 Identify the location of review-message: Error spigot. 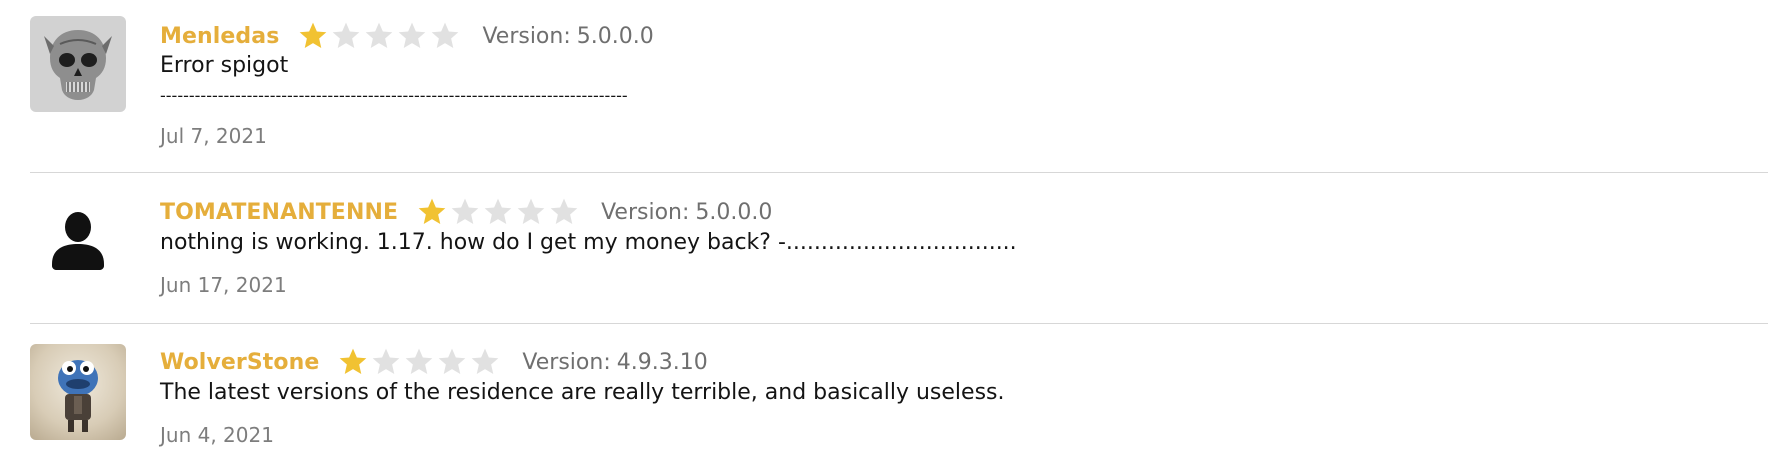
(224, 65).